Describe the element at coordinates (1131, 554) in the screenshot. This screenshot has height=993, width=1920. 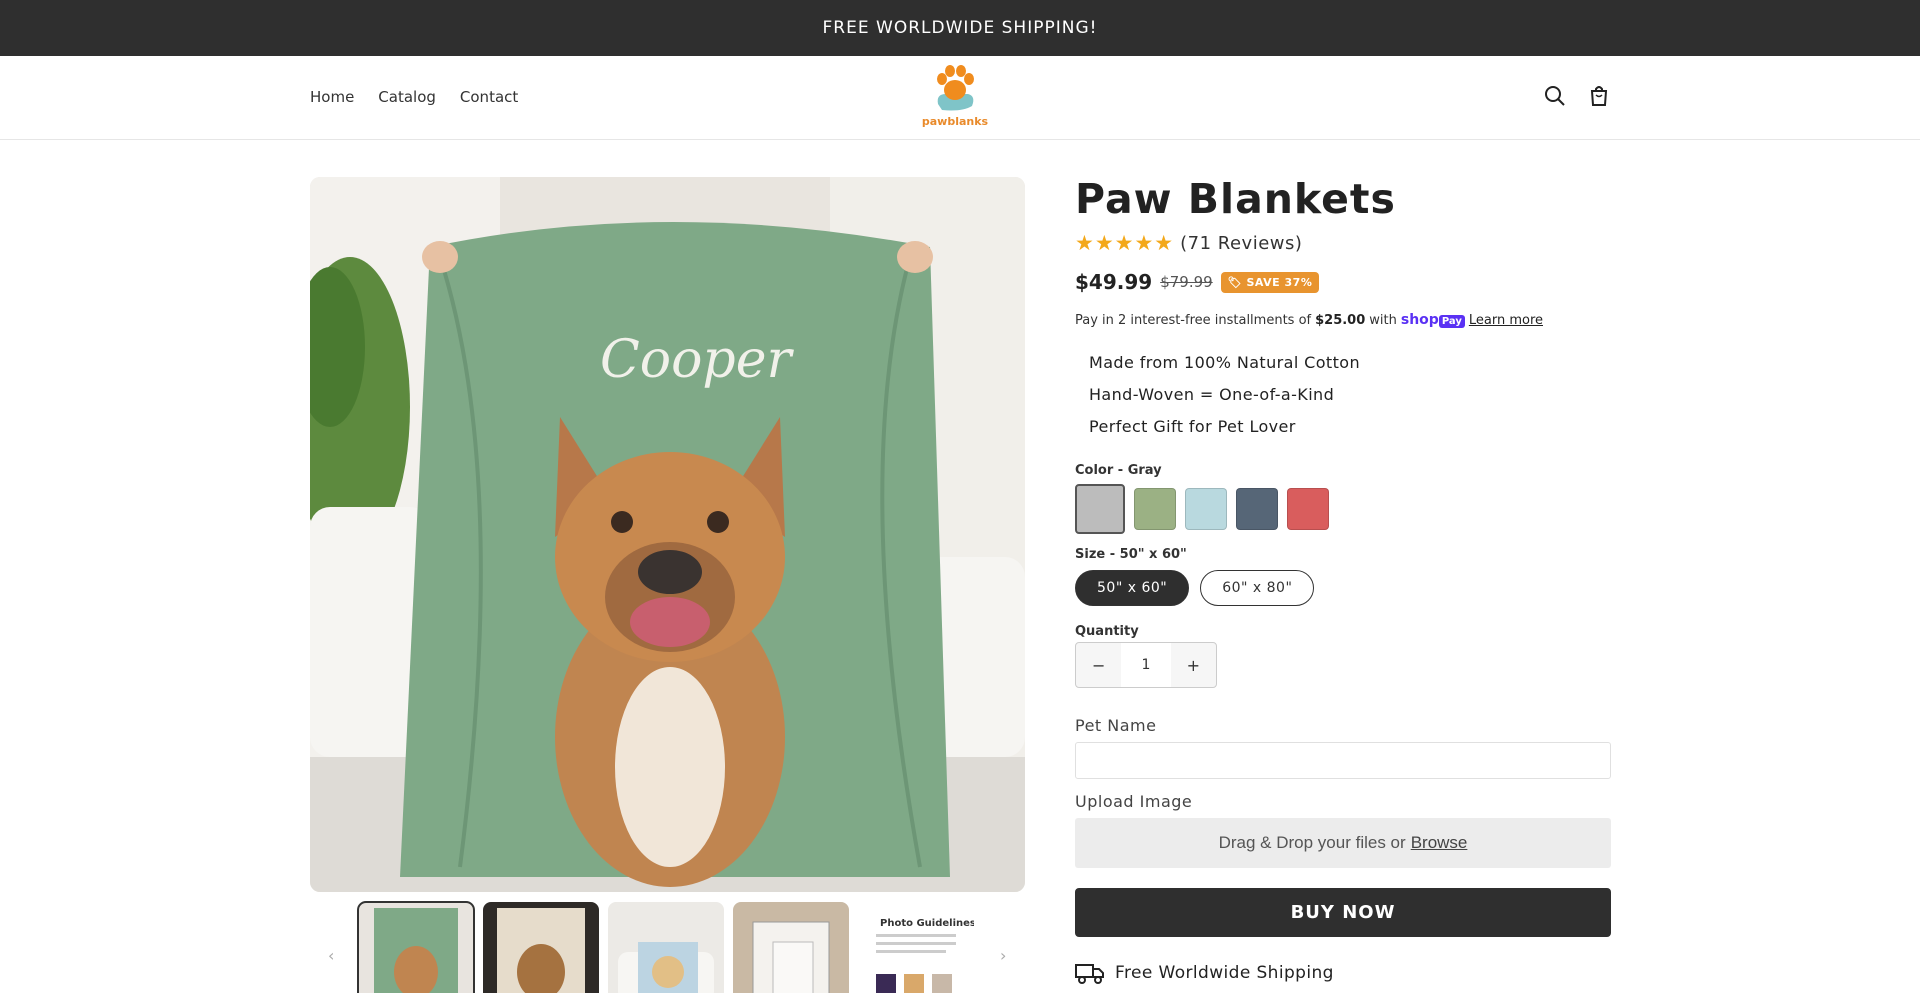
I see `size-label: Size - 50" x 60"` at that location.